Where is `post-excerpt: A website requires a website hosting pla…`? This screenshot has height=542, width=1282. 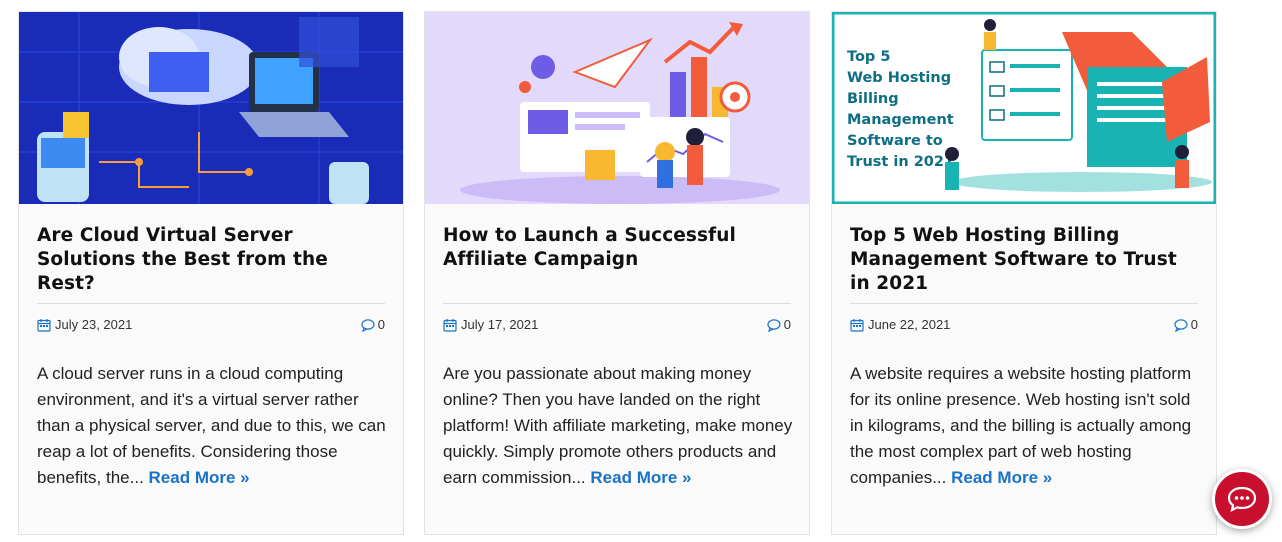
post-excerpt: A website requires a website hosting pla… is located at coordinates (1025, 426).